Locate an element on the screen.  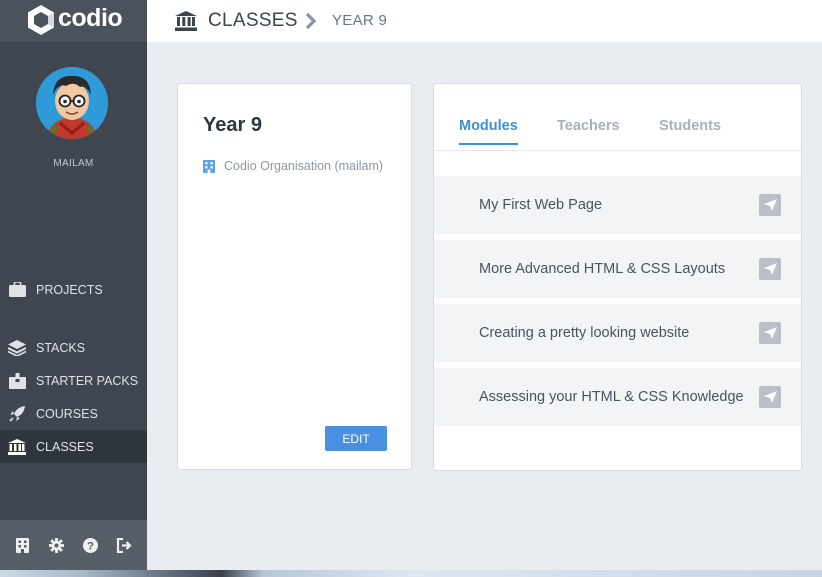
breadcrumb-current: YEAR 9 is located at coordinates (360, 20).